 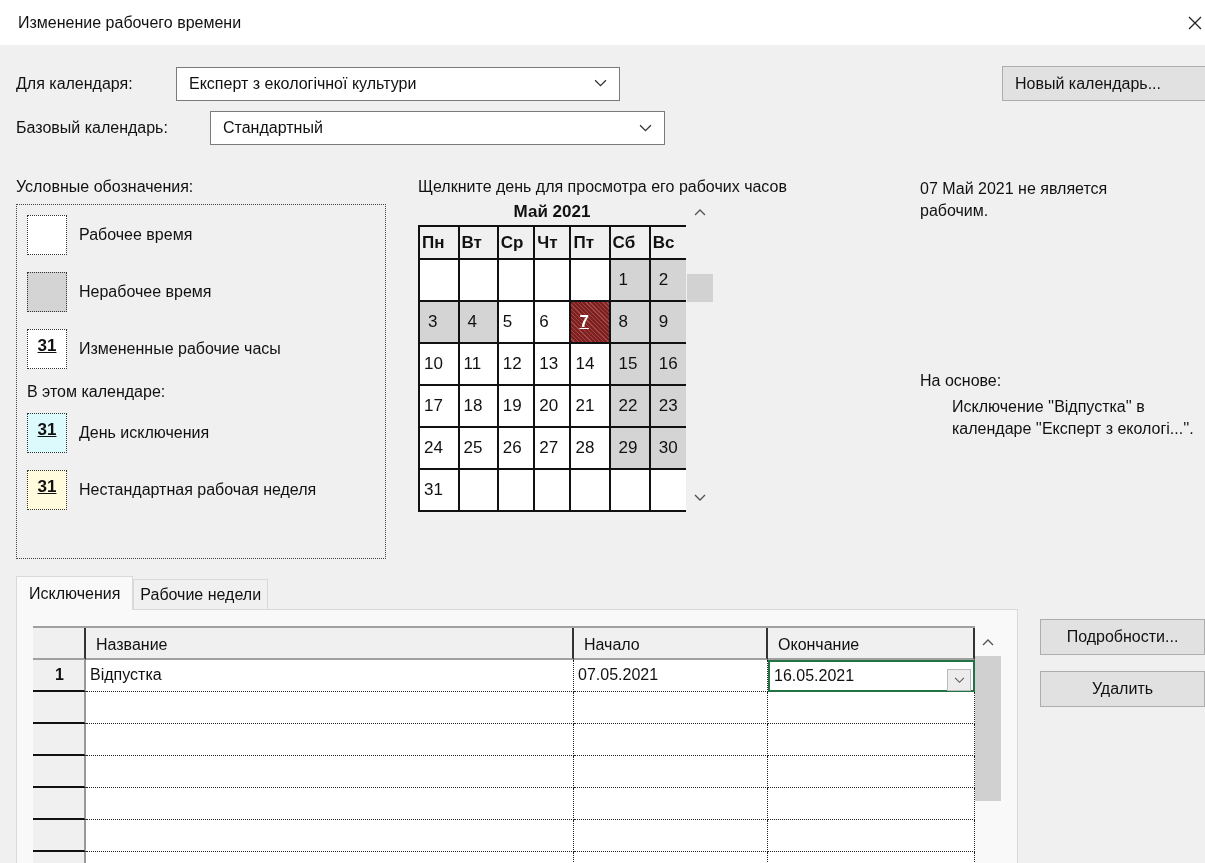 I want to click on calendar-day: 16, so click(x=667, y=364).